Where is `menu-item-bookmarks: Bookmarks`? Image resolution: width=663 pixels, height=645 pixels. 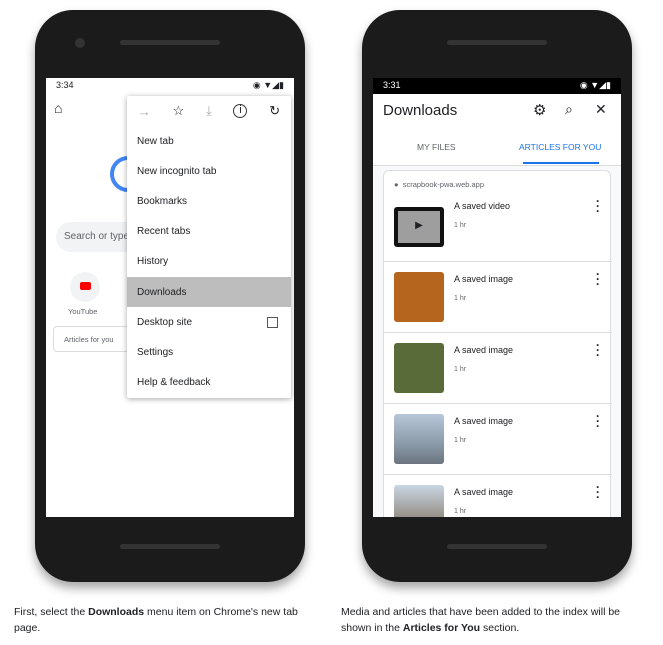
menu-item-bookmarks: Bookmarks is located at coordinates (209, 201).